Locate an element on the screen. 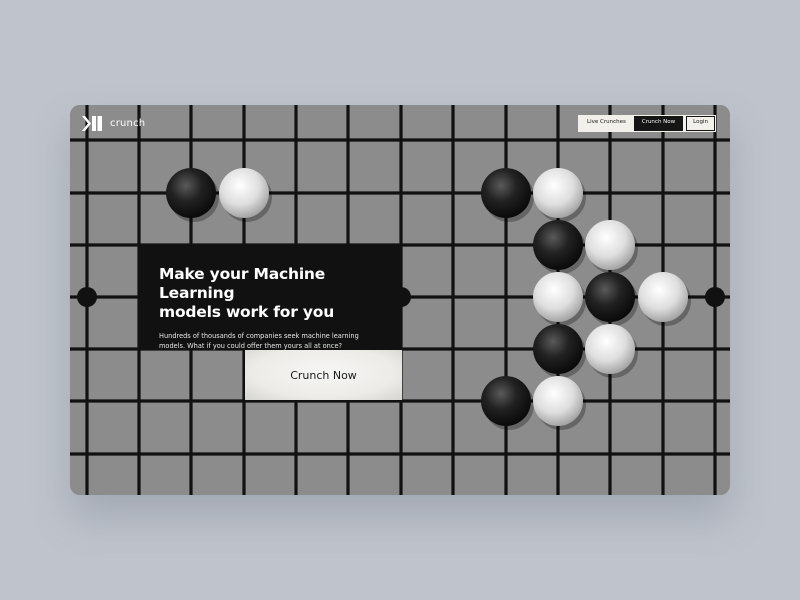  hero-title-line-2: models work for you is located at coordinates (247, 312).